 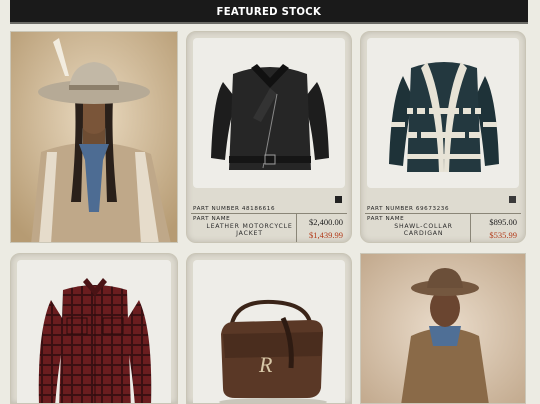 What do you see at coordinates (423, 230) in the screenshot?
I see `product-name: SHAWL-COLLAR CARDIGAN` at bounding box center [423, 230].